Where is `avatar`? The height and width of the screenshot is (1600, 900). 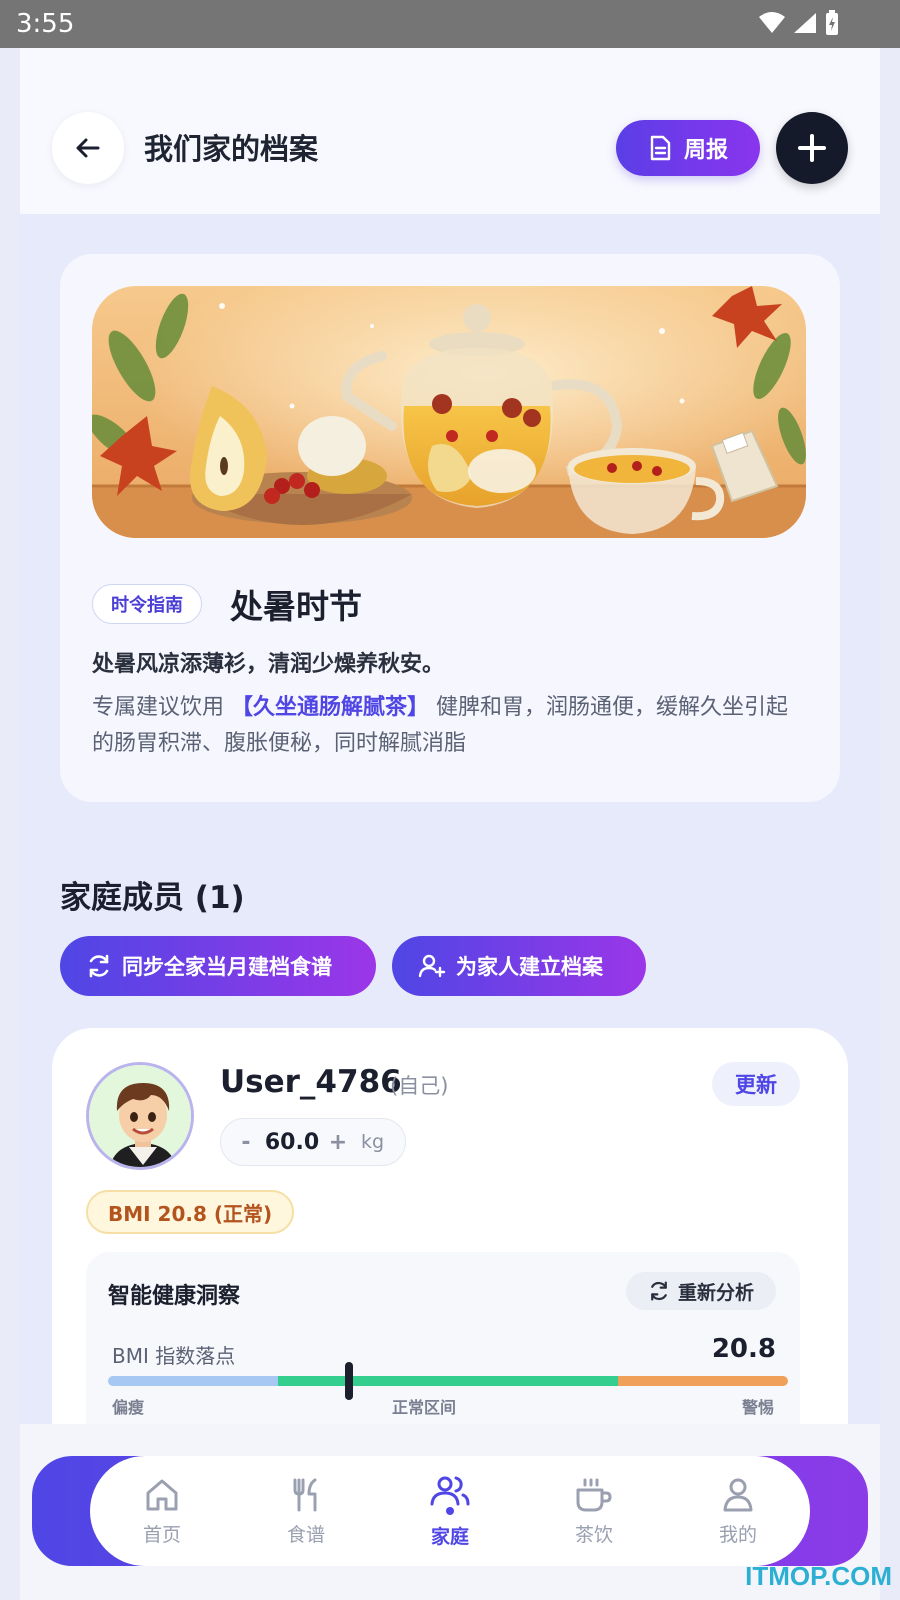 avatar is located at coordinates (140, 1116).